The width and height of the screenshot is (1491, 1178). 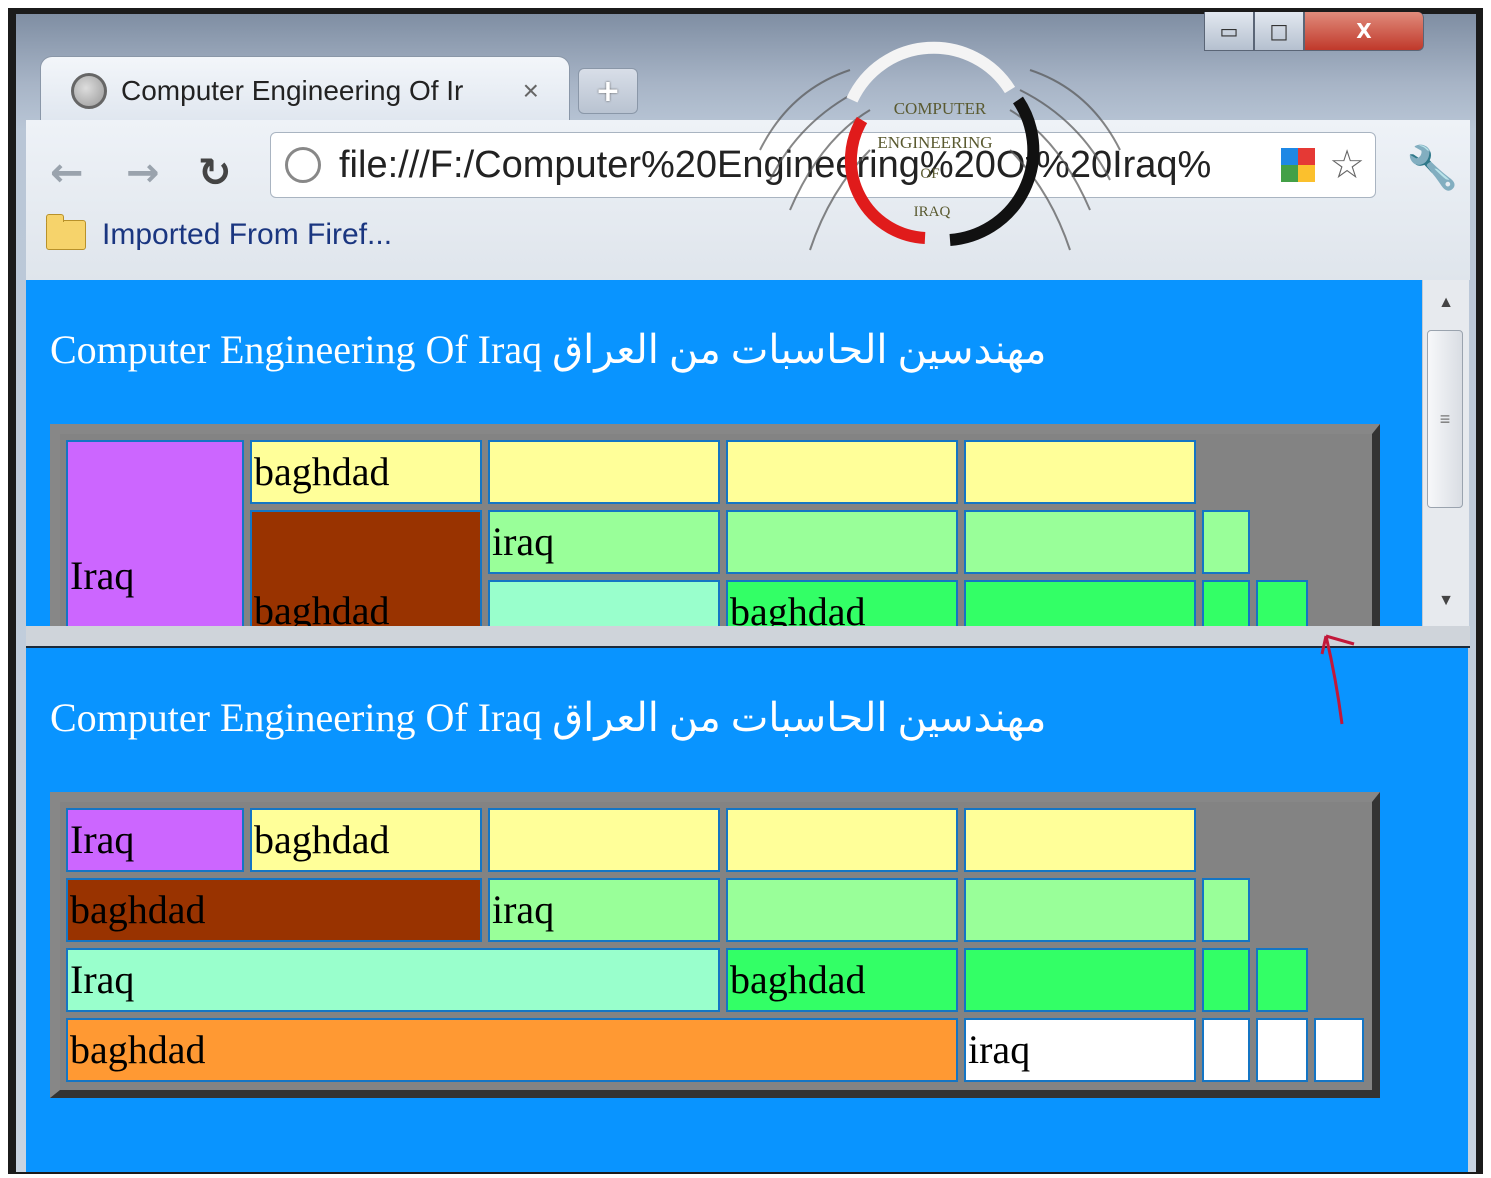 What do you see at coordinates (1446, 601) in the screenshot?
I see `scroll-down-icon: ▼` at bounding box center [1446, 601].